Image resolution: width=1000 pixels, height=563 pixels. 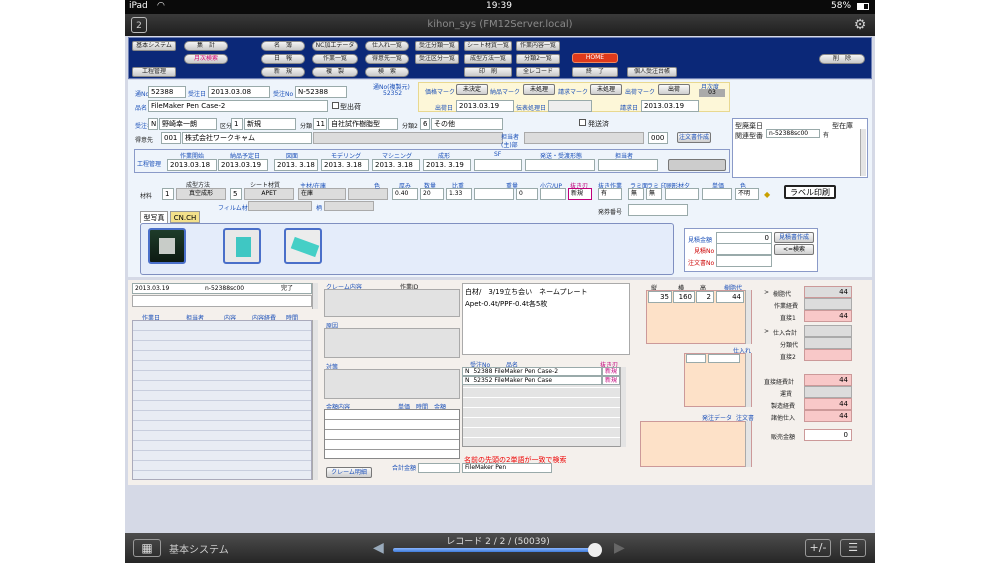 What do you see at coordinates (584, 138) in the screenshot?
I see `tanto-field` at bounding box center [584, 138].